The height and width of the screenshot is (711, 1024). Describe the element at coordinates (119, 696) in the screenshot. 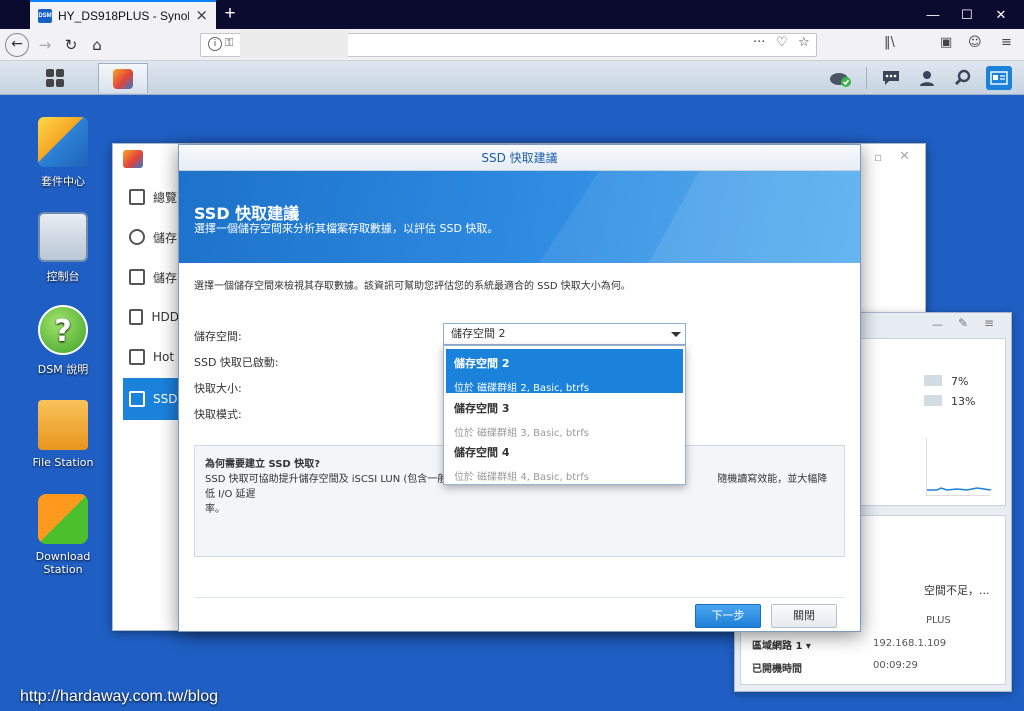

I see `watermark: http://hardaway.com.tw/blog` at that location.